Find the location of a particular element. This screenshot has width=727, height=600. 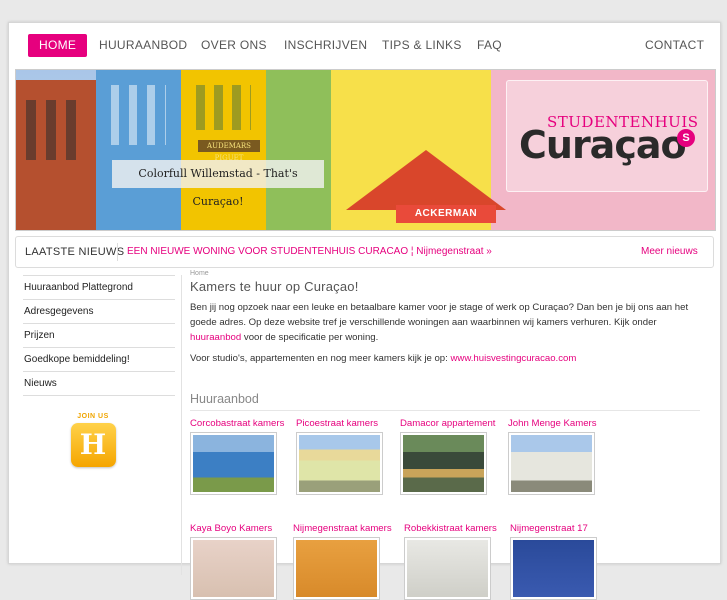

offer-title: Robekkistraat kamers is located at coordinates (456, 528).